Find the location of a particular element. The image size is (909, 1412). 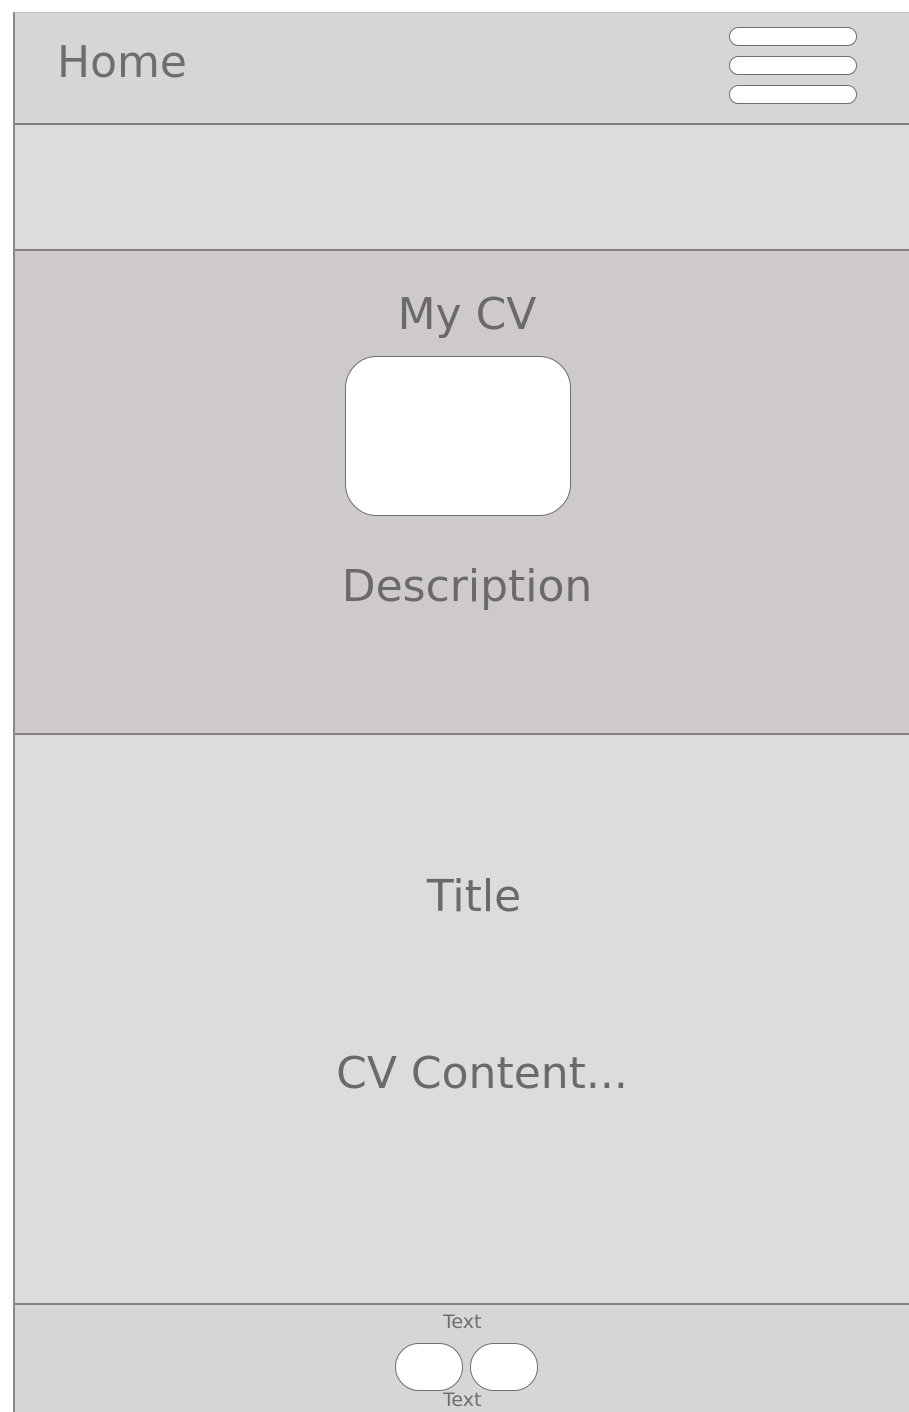

profile-image-placeholder is located at coordinates (458, 436).